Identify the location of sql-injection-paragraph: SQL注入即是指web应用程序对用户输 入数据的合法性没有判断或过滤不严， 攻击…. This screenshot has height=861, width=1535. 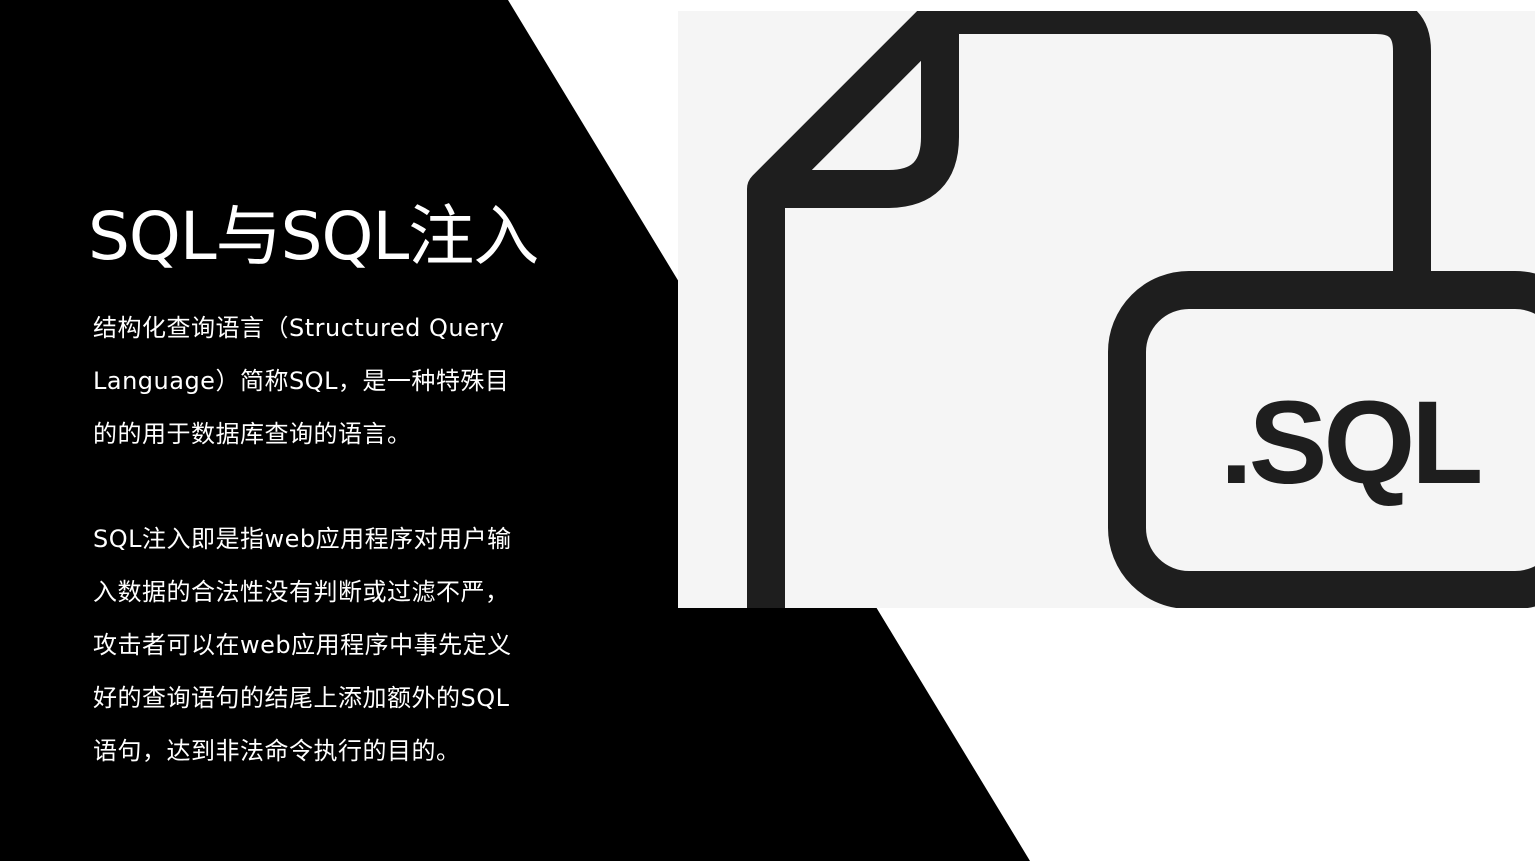
(302, 645).